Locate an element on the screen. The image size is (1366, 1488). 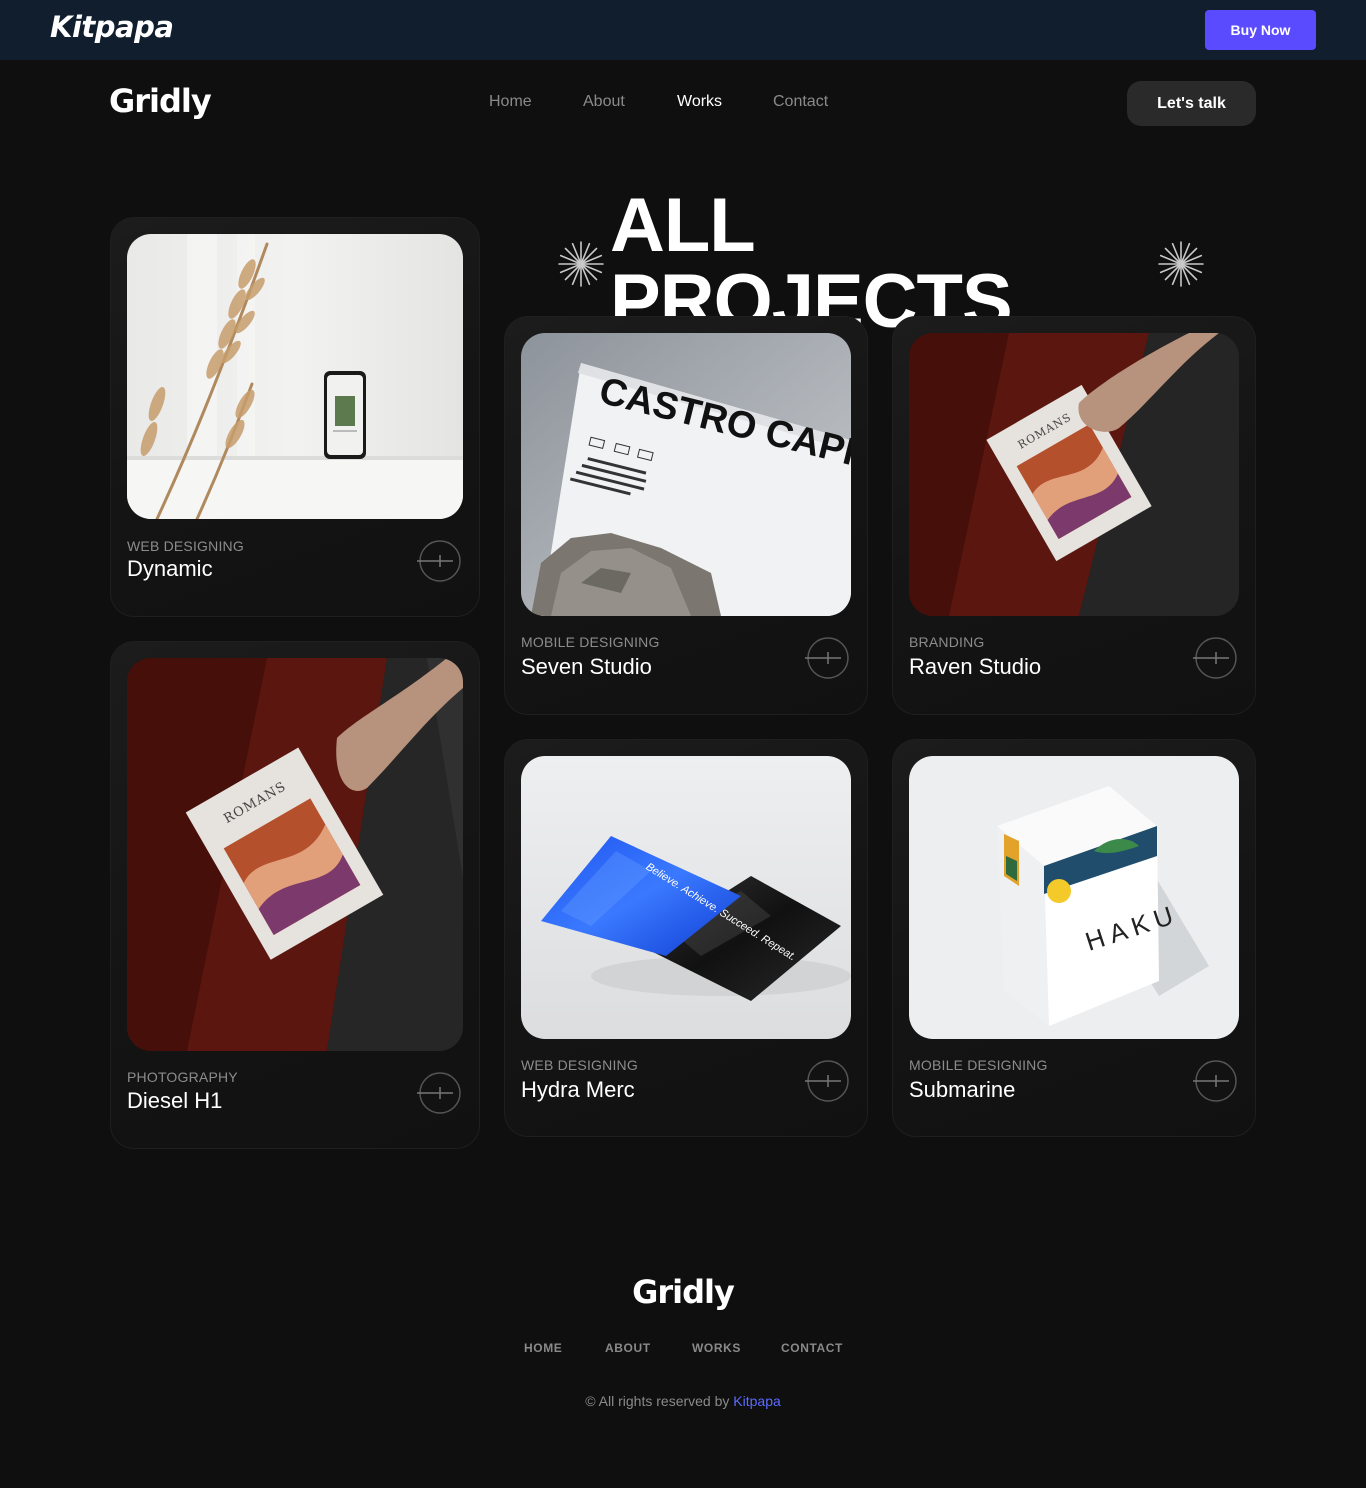
nav-about: About is located at coordinates (604, 102).